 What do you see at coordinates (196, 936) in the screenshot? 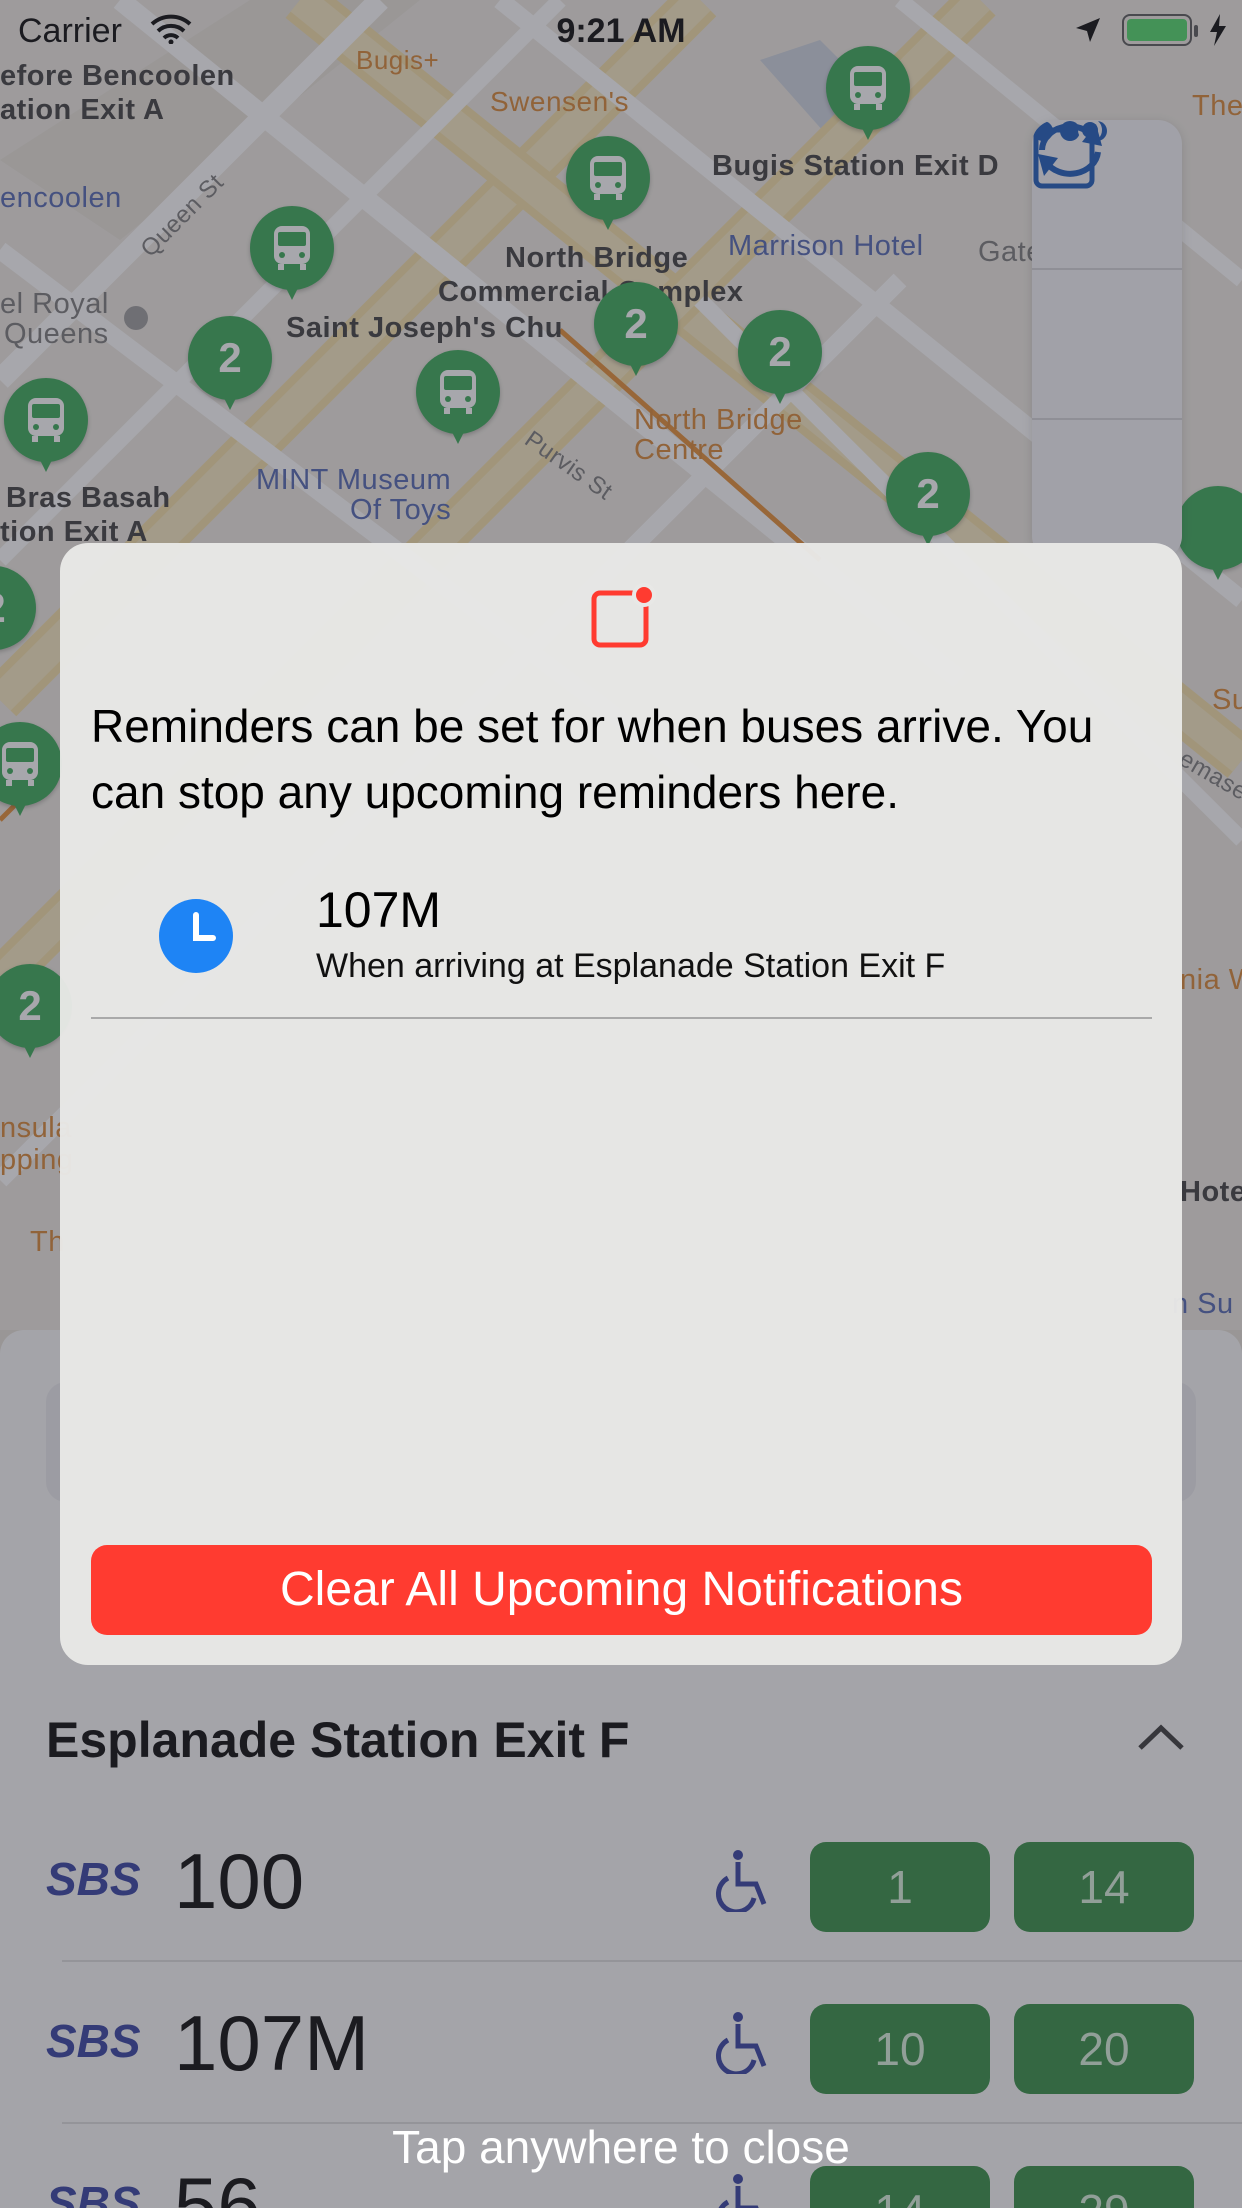
I see `clock-icon` at bounding box center [196, 936].